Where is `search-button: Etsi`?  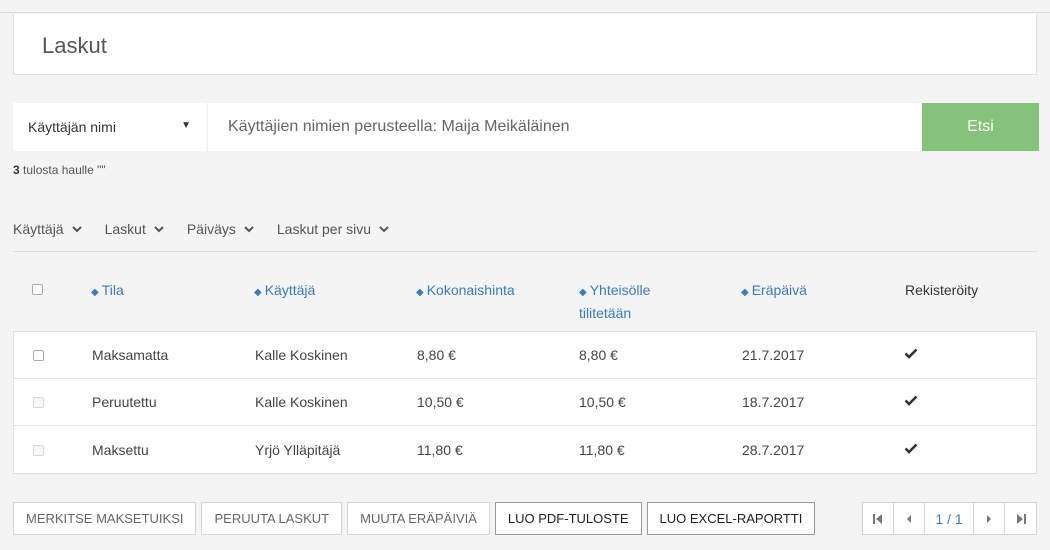
search-button: Etsi is located at coordinates (980, 127).